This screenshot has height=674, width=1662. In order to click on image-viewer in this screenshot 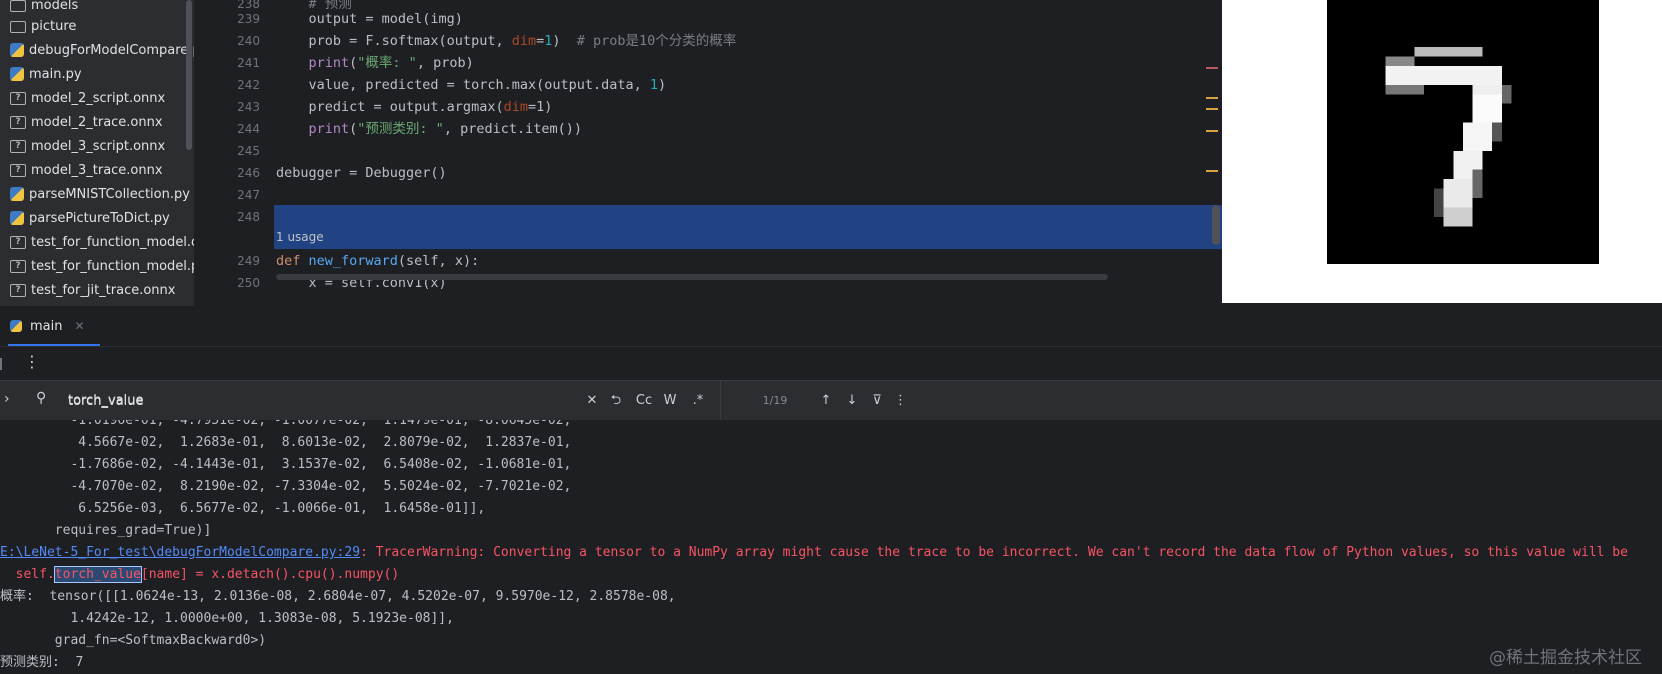, I will do `click(1442, 151)`.